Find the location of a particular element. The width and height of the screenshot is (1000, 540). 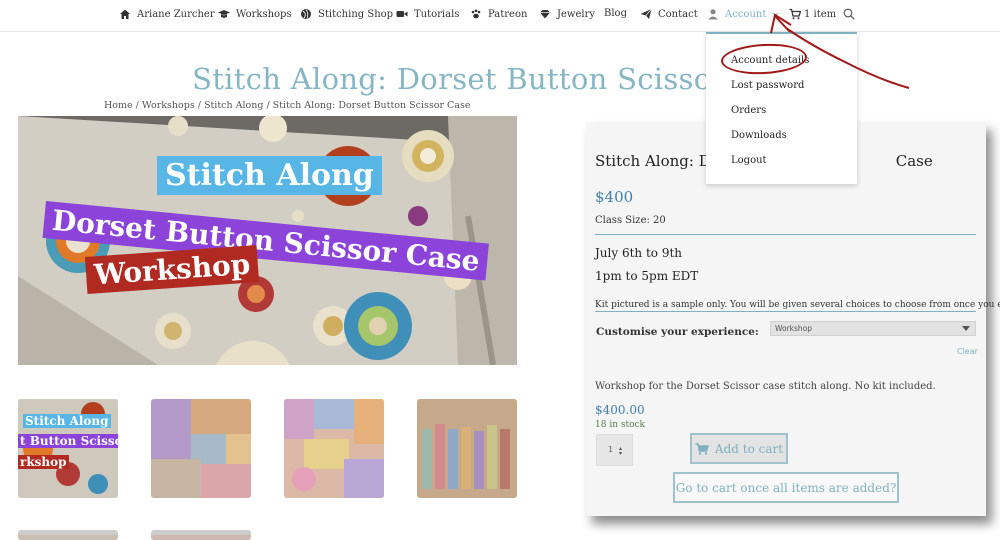

dropdown-arrow-icon is located at coordinates (966, 328).